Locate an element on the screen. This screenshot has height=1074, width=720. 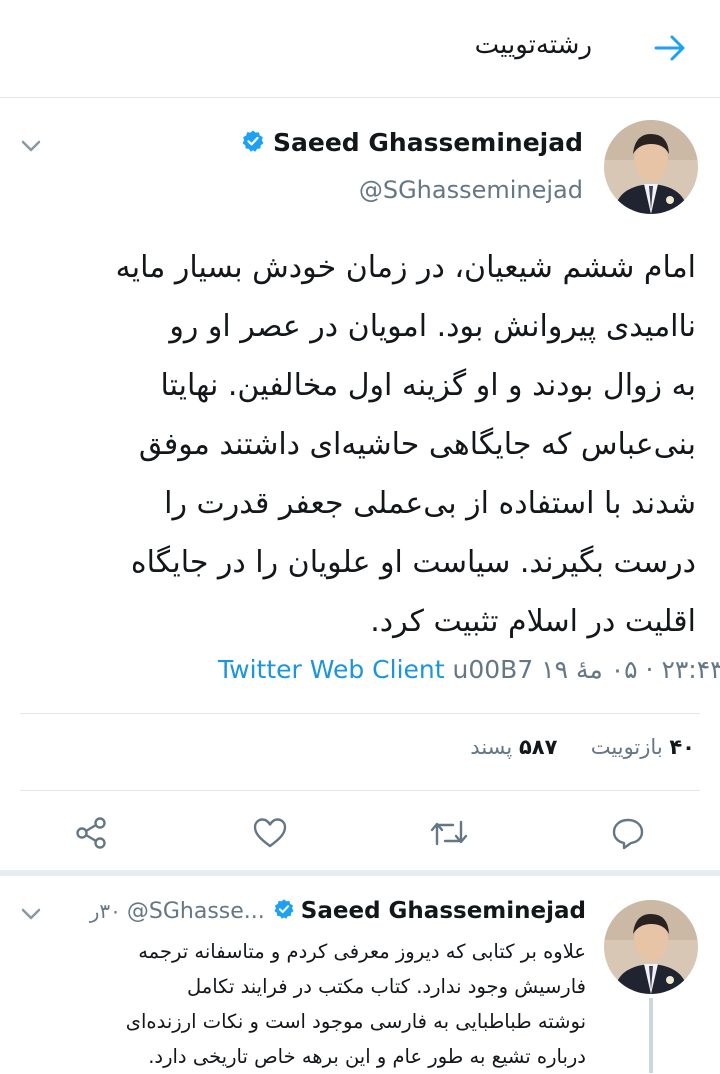
client-link: Twitter Web Client is located at coordinates (331, 669).